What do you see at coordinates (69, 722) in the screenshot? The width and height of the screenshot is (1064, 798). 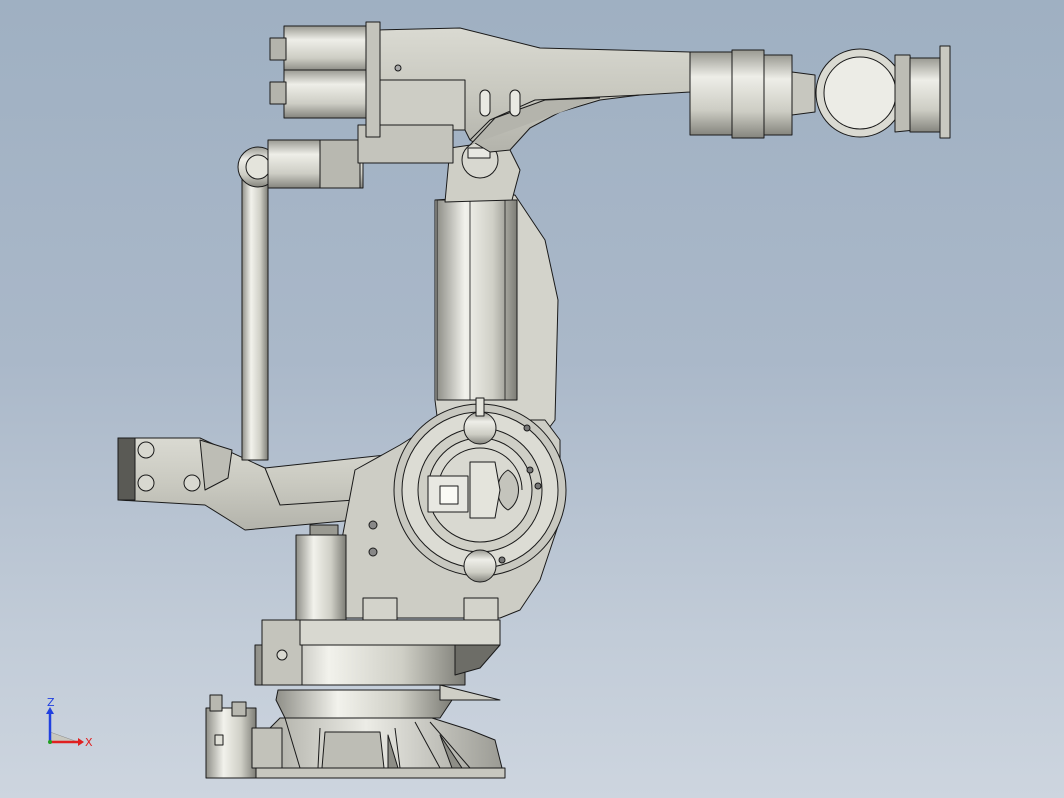 I see `coordinate-triad: Z X` at bounding box center [69, 722].